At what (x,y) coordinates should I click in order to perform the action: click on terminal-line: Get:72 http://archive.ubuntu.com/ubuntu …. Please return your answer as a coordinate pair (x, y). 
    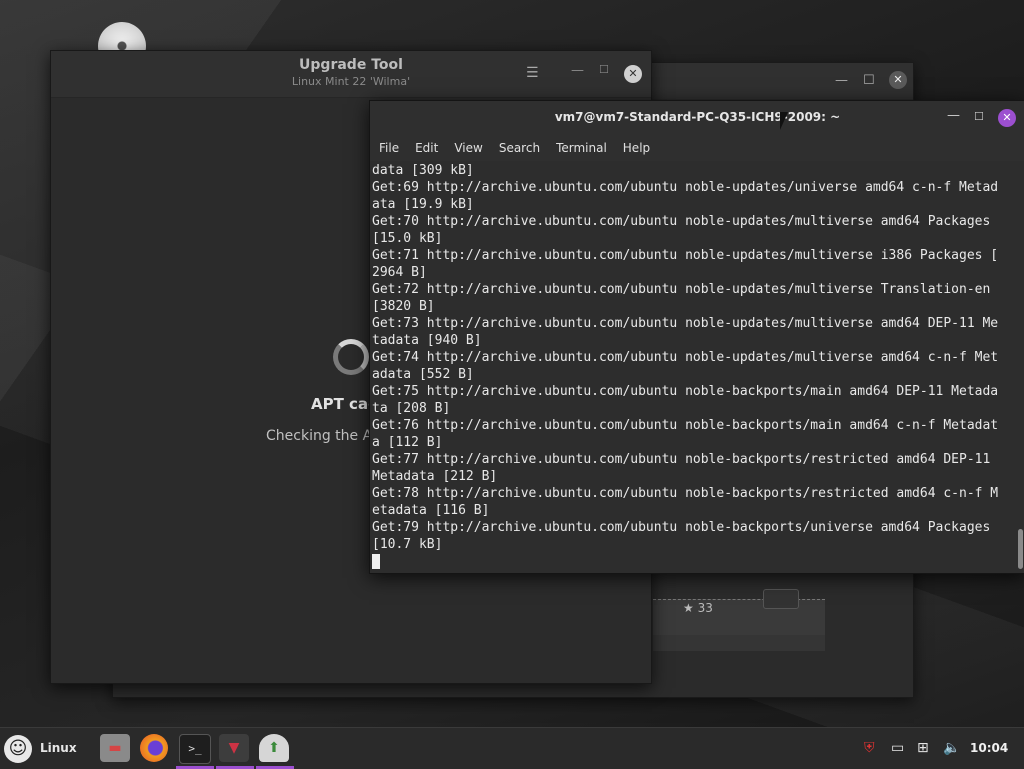
    Looking at the image, I should click on (681, 289).